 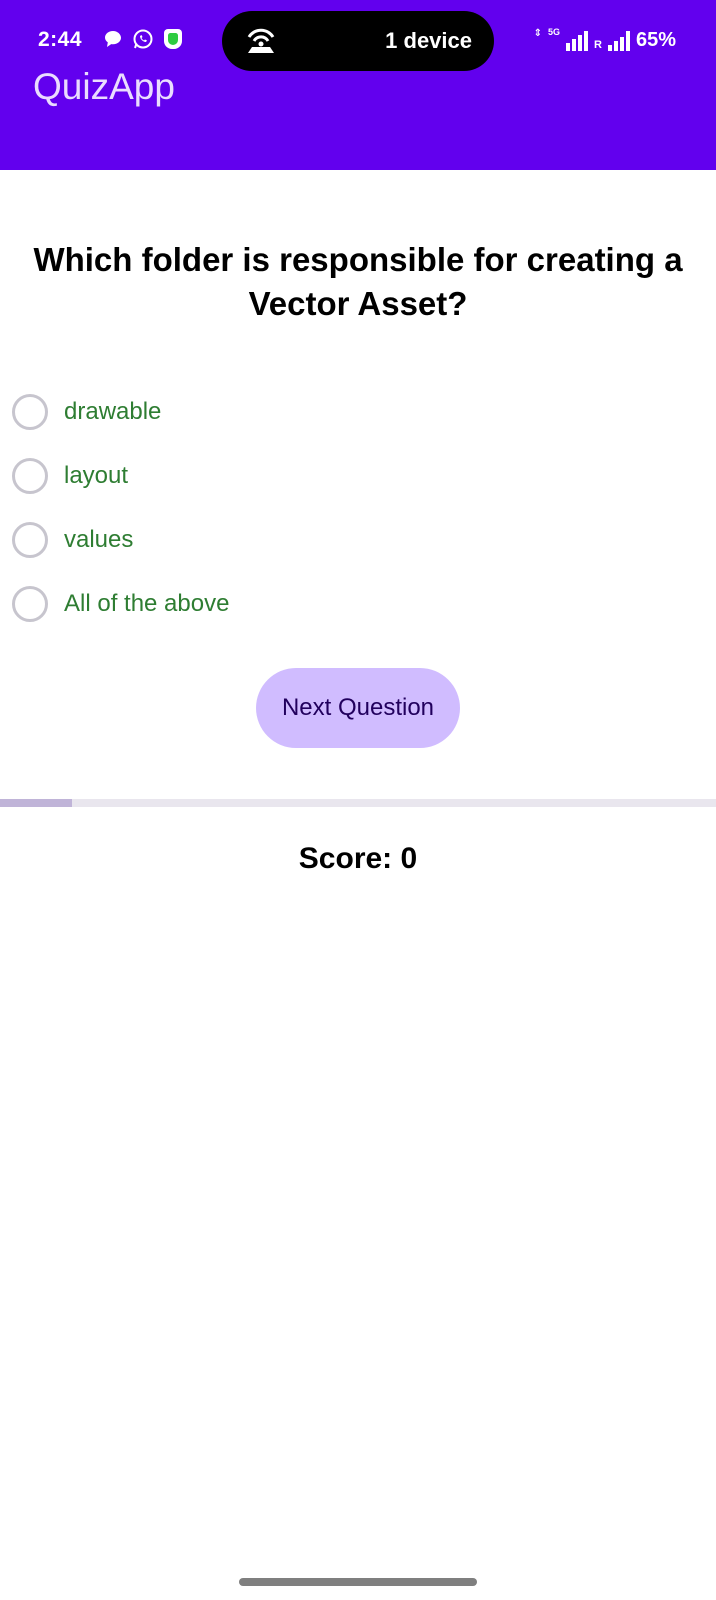 What do you see at coordinates (554, 32) in the screenshot?
I see `network-type: 5G` at bounding box center [554, 32].